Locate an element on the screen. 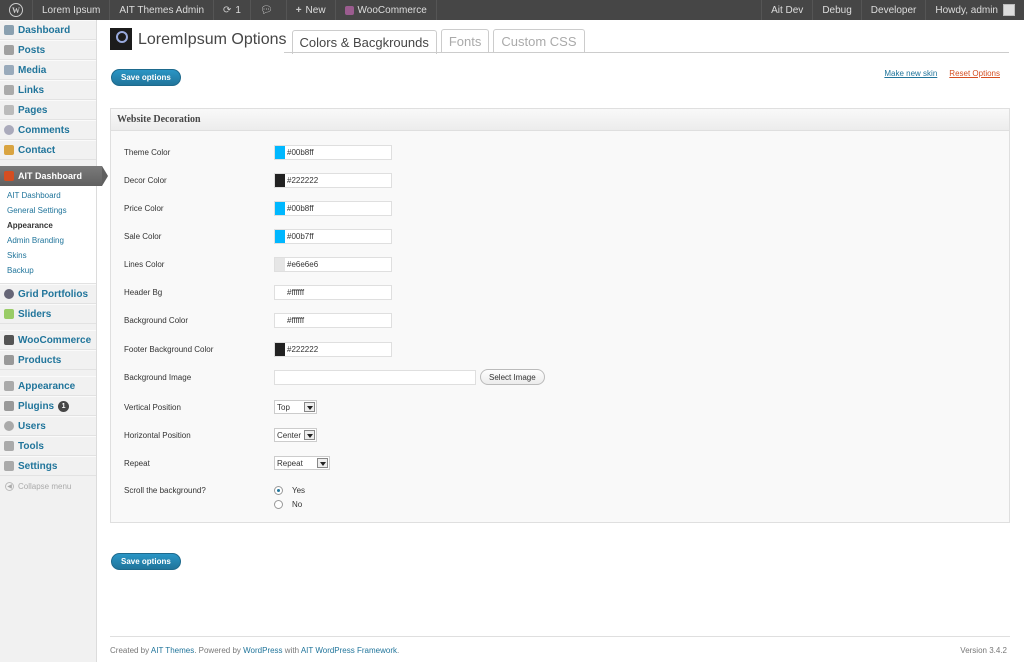  updates-link: ⟳ 1 is located at coordinates (232, 10).